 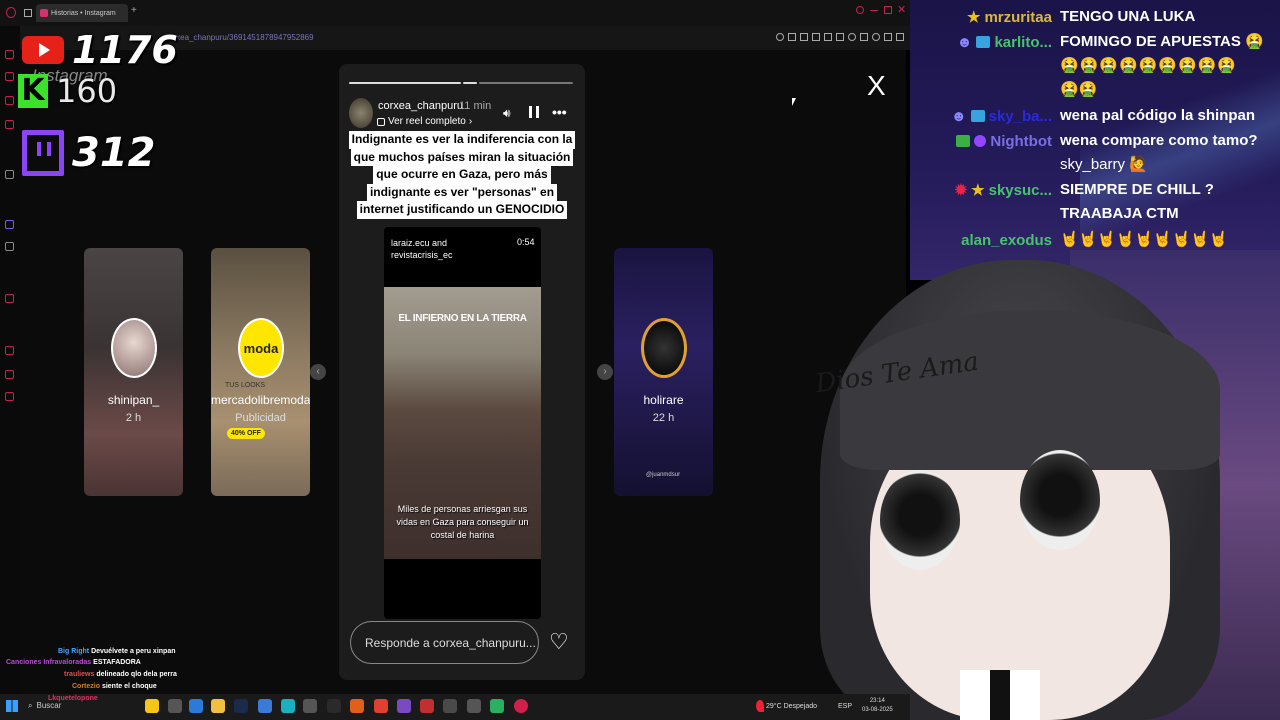 What do you see at coordinates (288, 706) in the screenshot?
I see `copilot-icon` at bounding box center [288, 706].